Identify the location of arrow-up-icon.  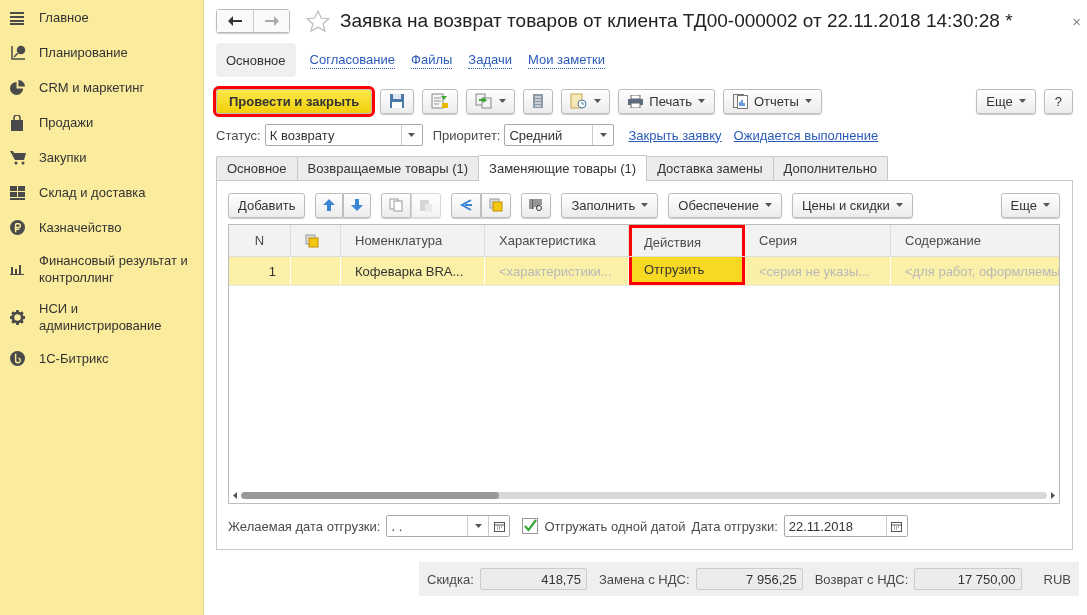
(329, 205).